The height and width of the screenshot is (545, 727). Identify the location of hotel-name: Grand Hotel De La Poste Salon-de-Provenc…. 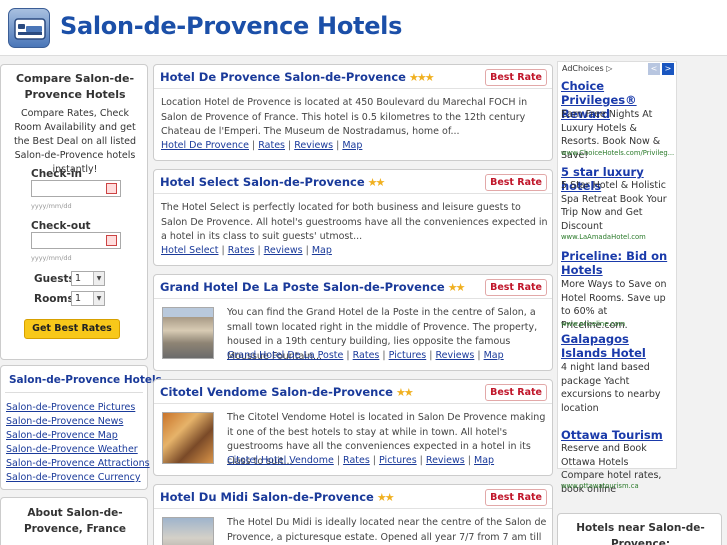
(302, 287).